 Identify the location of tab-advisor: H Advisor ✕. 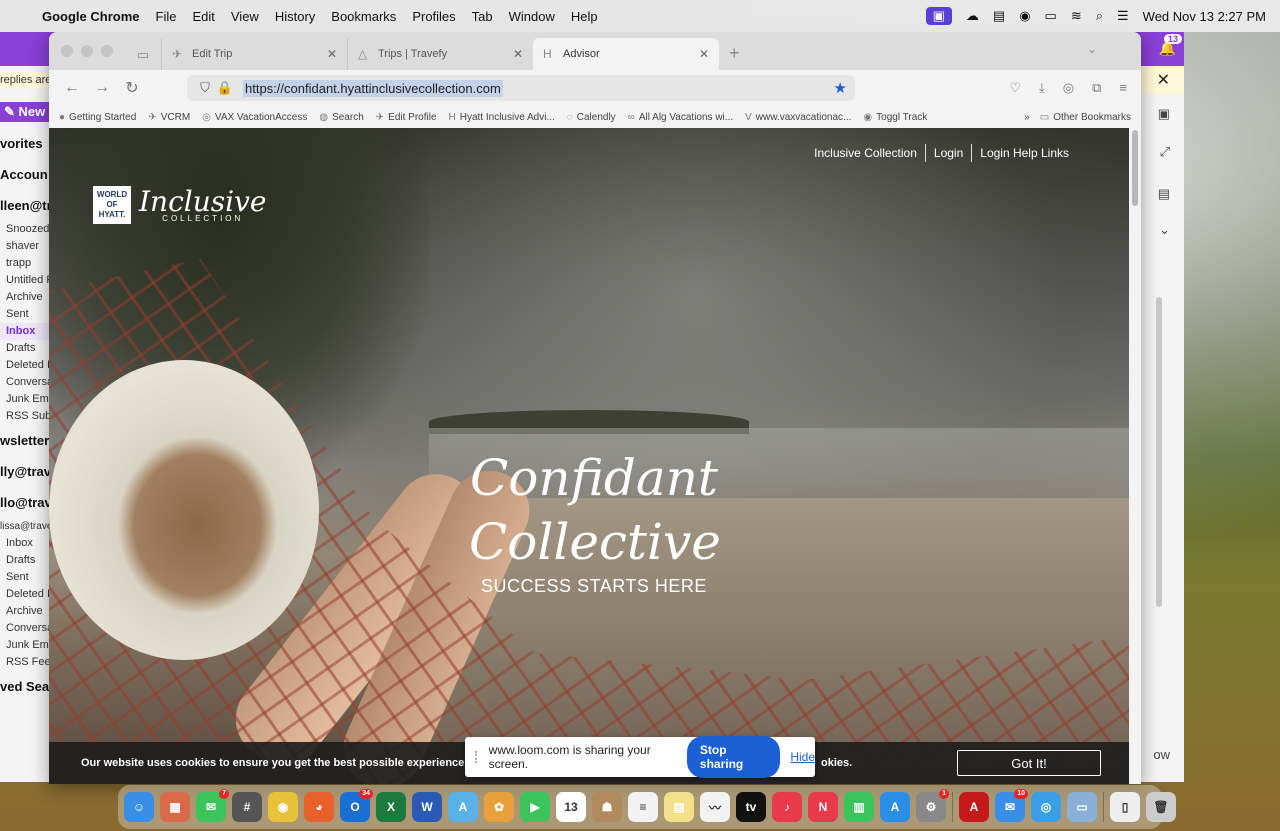
(626, 54).